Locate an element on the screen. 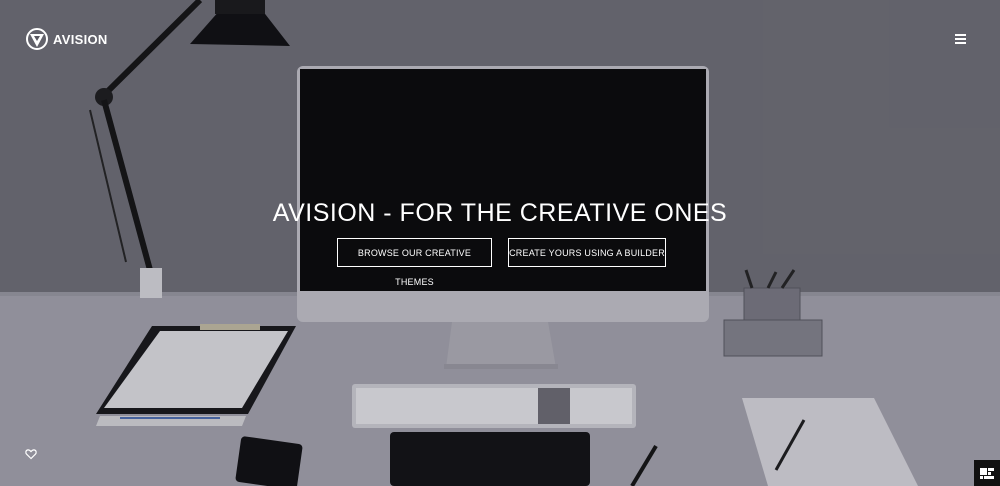 This screenshot has width=1000, height=486. hamburger-menu-icon is located at coordinates (961, 39).